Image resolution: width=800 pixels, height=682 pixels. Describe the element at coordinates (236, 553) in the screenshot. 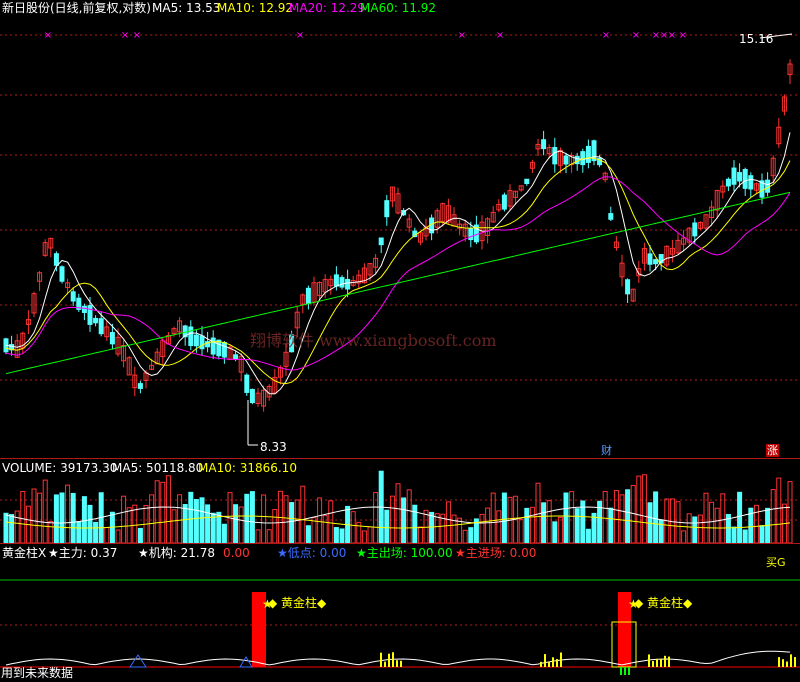

I see `institution-extra-label: 0.00` at that location.